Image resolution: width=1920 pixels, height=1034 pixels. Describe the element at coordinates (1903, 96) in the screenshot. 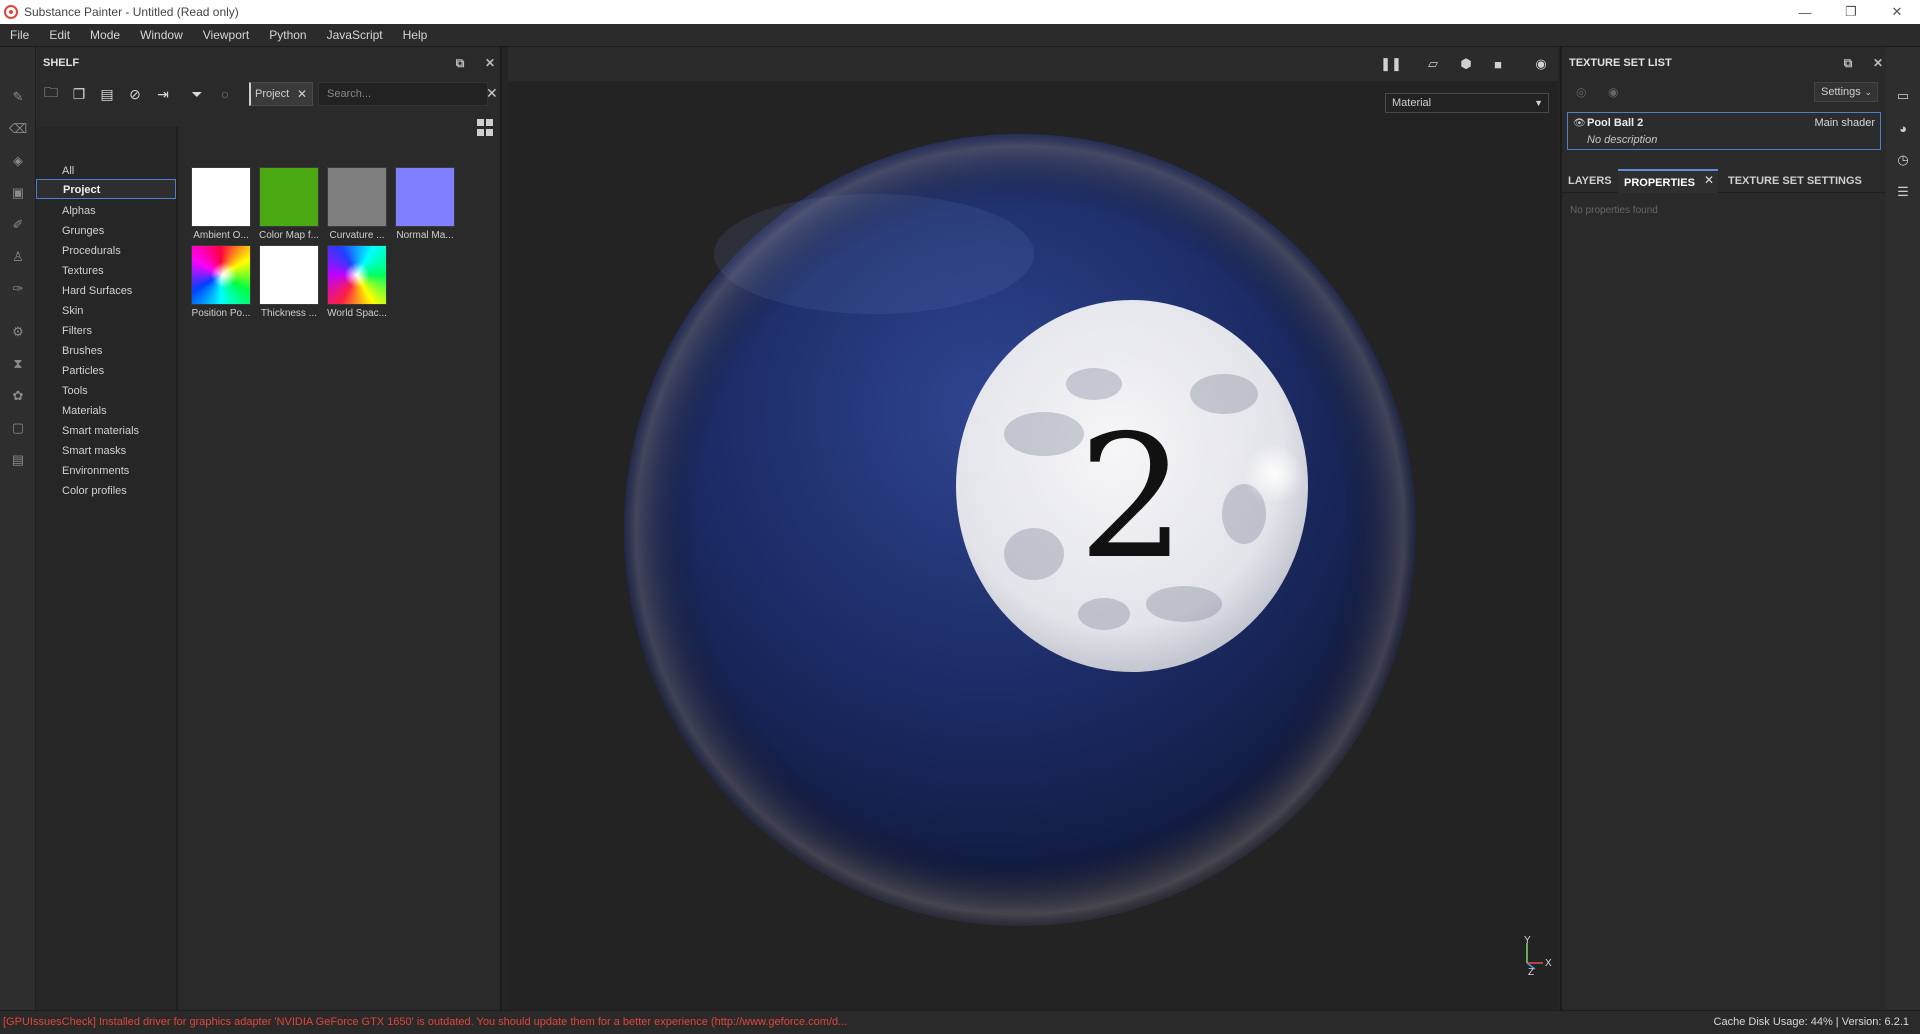

I see `display-settings-icon: ▭` at that location.